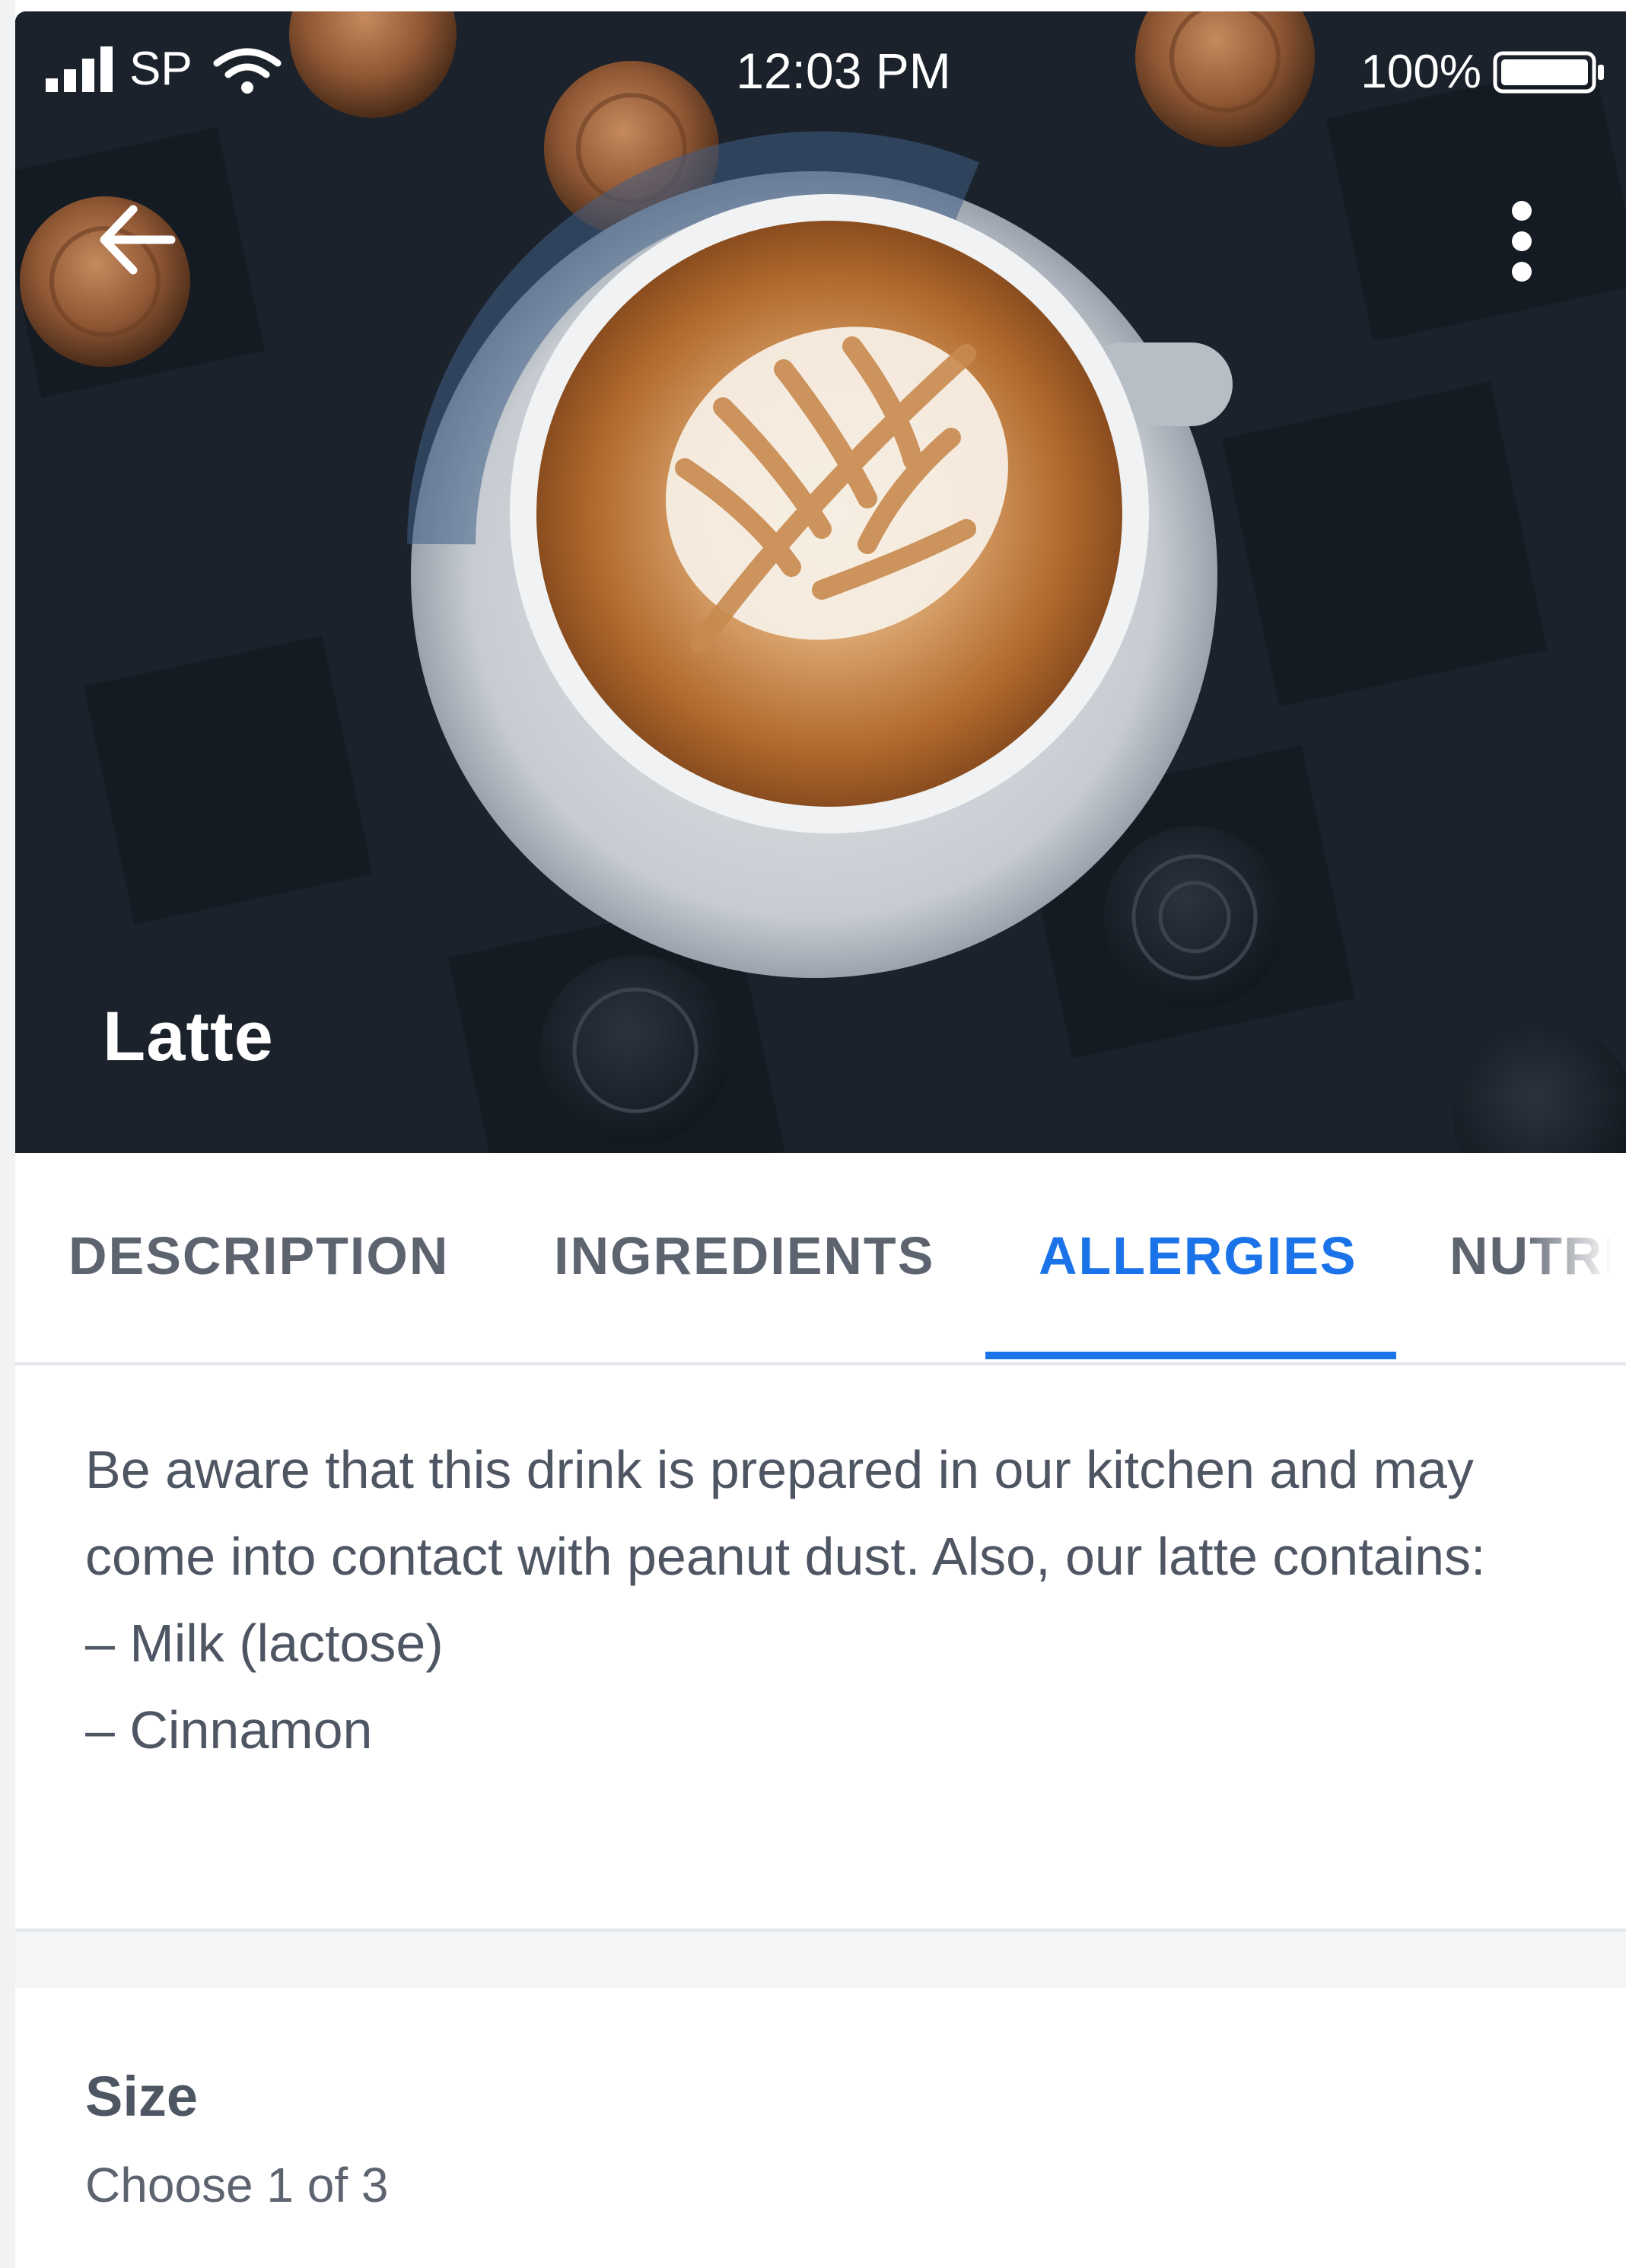  What do you see at coordinates (820, 1960) in the screenshot?
I see `section-divider` at bounding box center [820, 1960].